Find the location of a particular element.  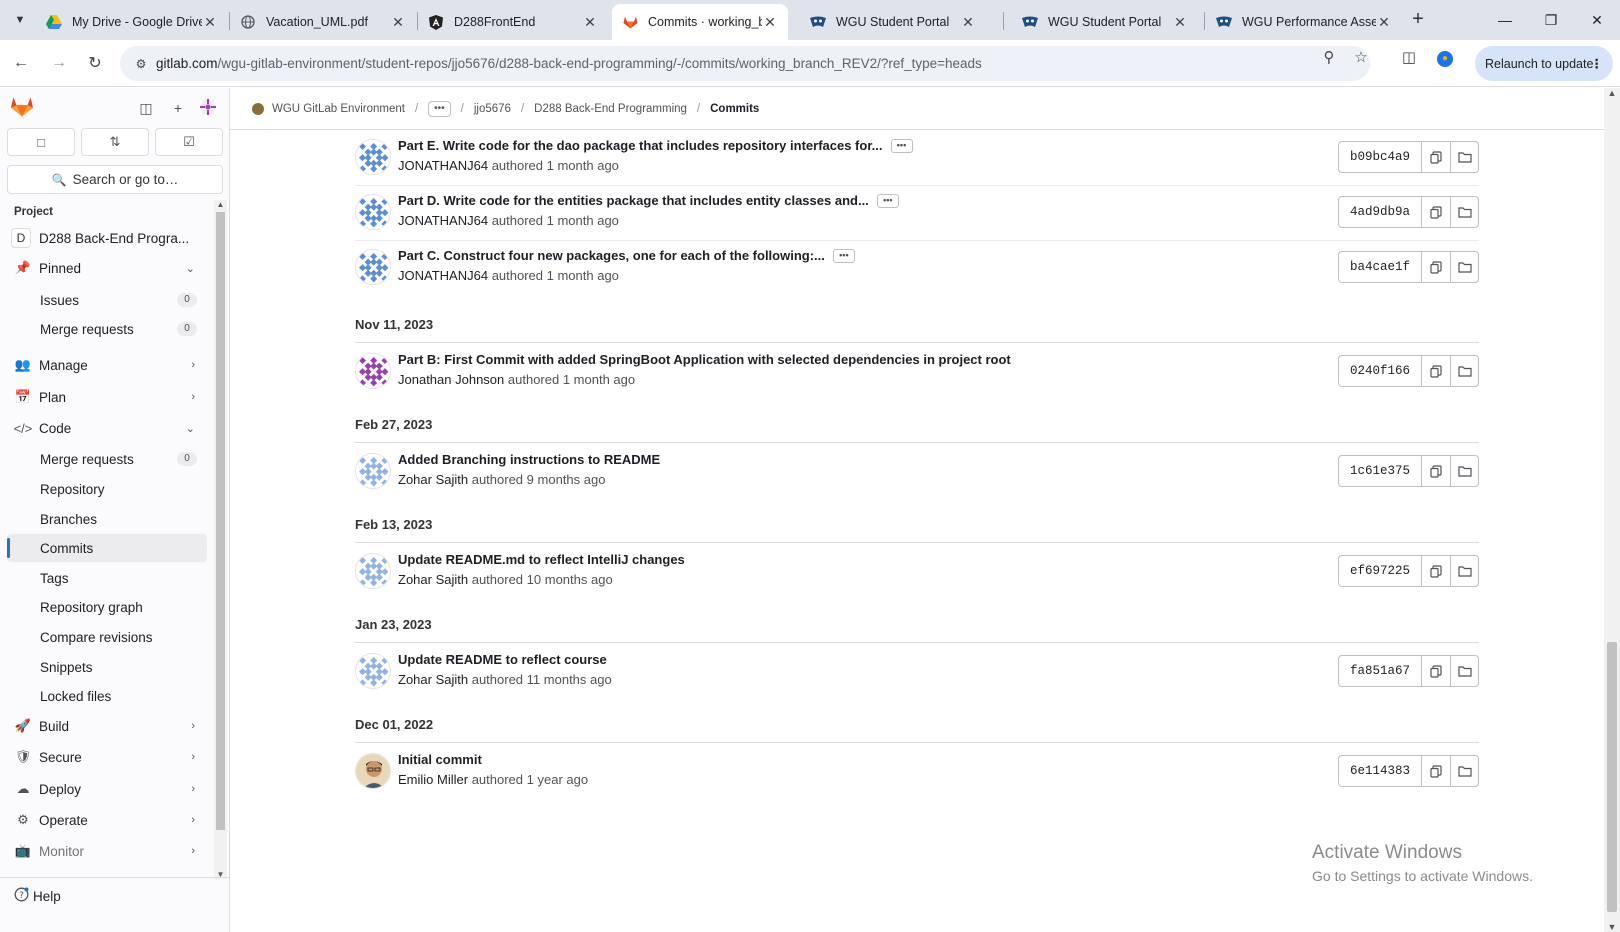

sidebar-scrollbar: ▲ ▼ is located at coordinates (220, 539).